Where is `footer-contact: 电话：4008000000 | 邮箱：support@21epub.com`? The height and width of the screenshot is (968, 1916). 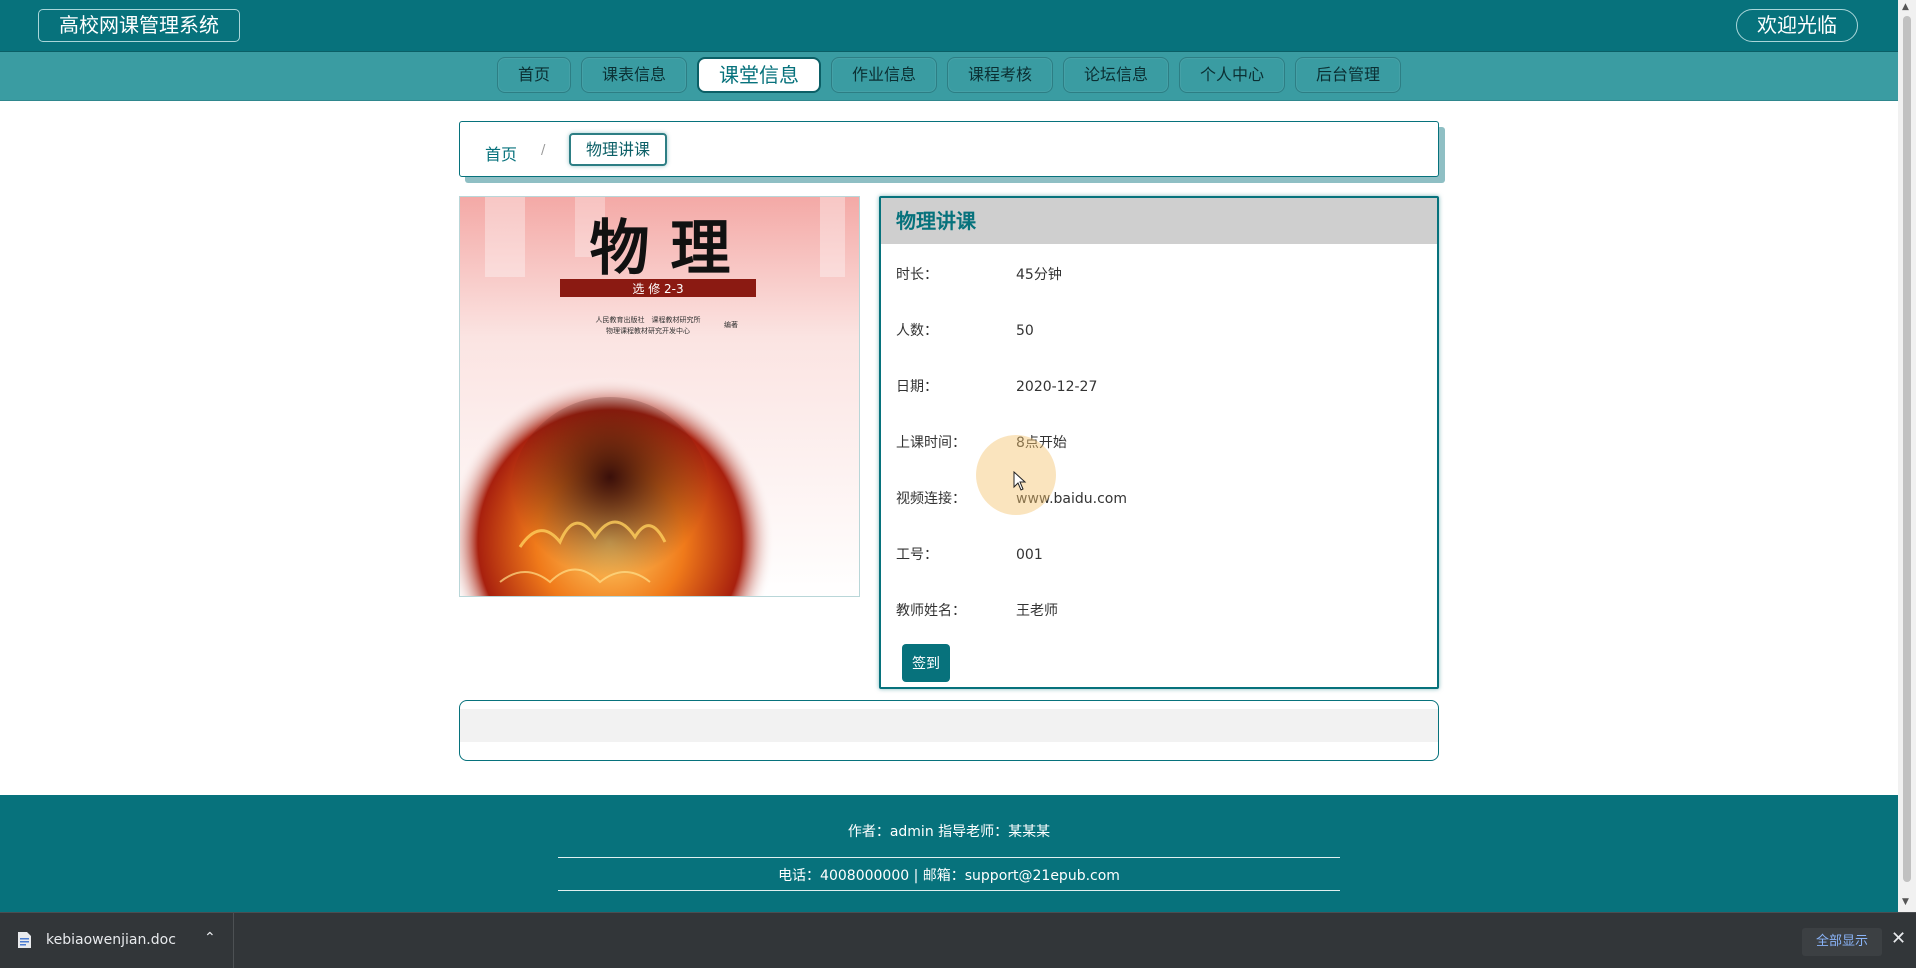 footer-contact: 电话：4008000000 | 邮箱：support@21epub.com is located at coordinates (949, 876).